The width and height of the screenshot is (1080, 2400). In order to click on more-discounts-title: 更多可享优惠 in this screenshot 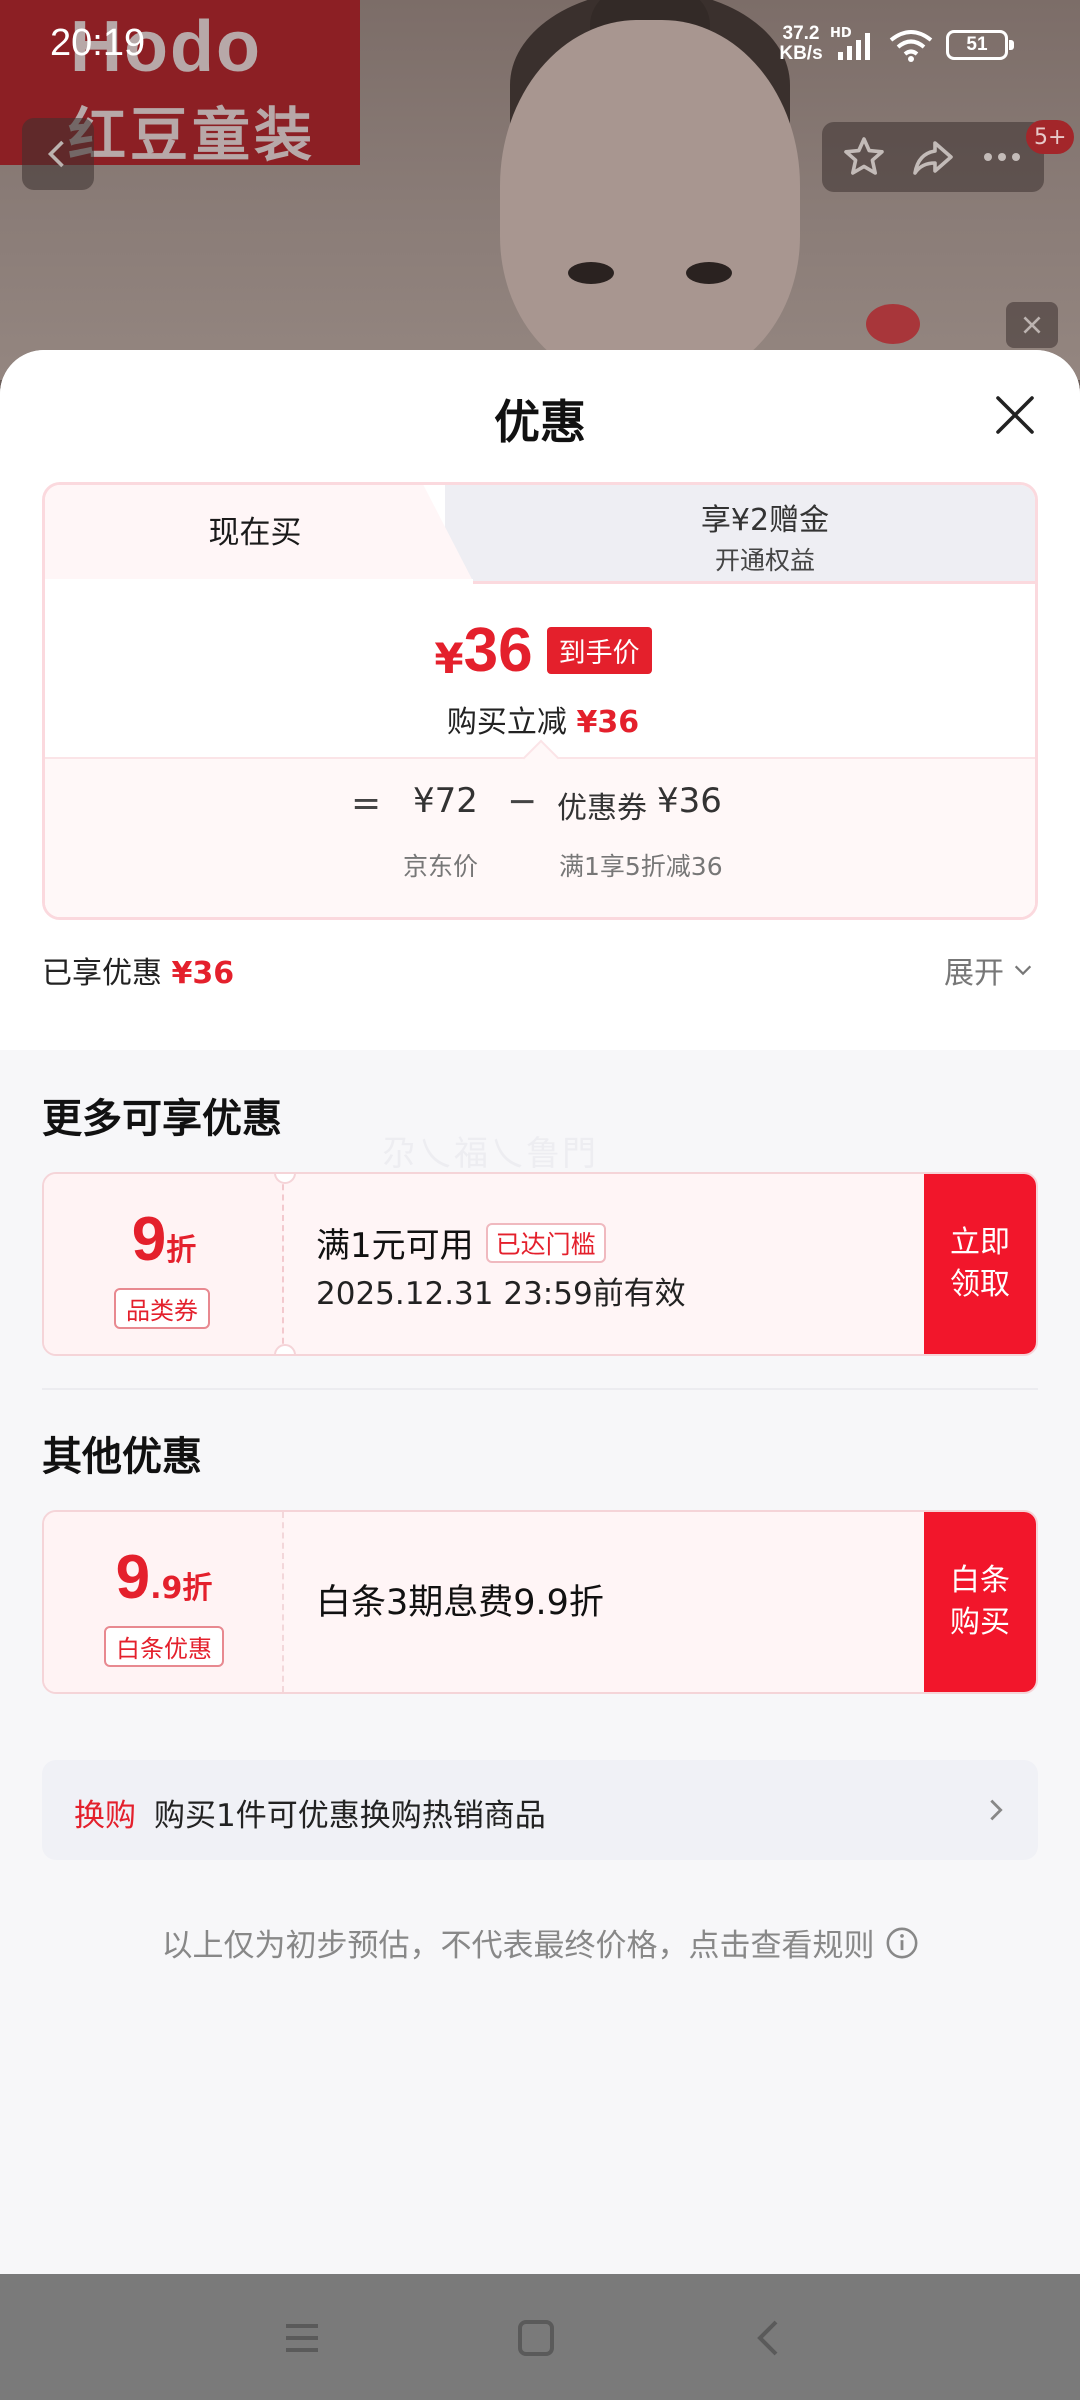, I will do `click(162, 1119)`.